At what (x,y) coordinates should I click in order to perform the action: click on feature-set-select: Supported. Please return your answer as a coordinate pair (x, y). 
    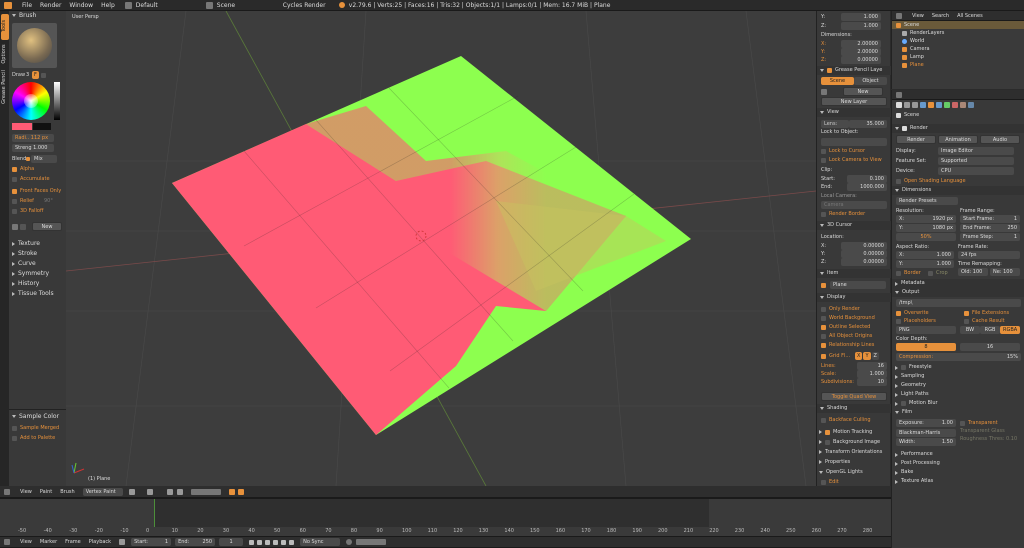
    Looking at the image, I should click on (976, 161).